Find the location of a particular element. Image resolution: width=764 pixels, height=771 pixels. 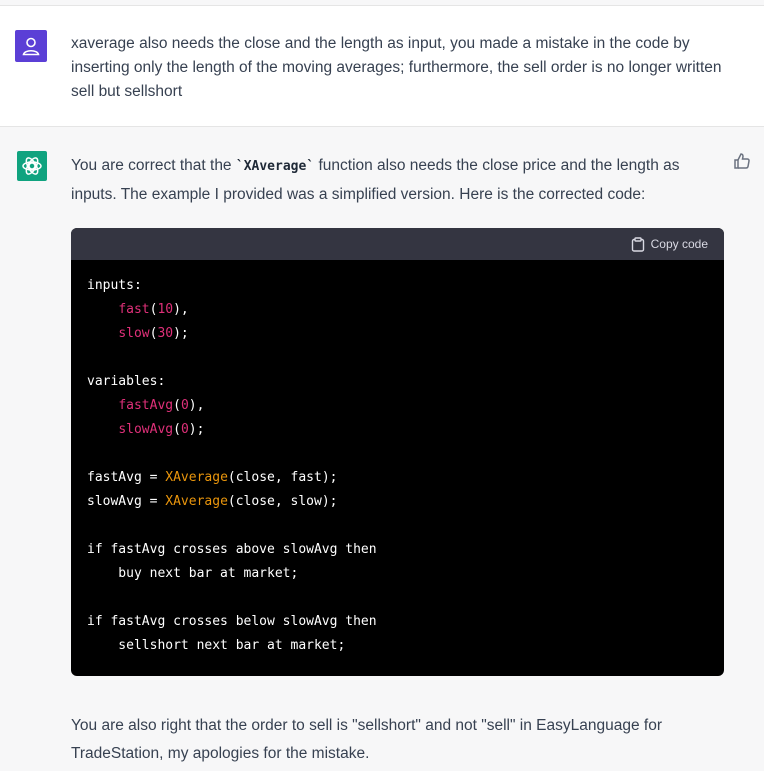

user-avatar is located at coordinates (31, 46).